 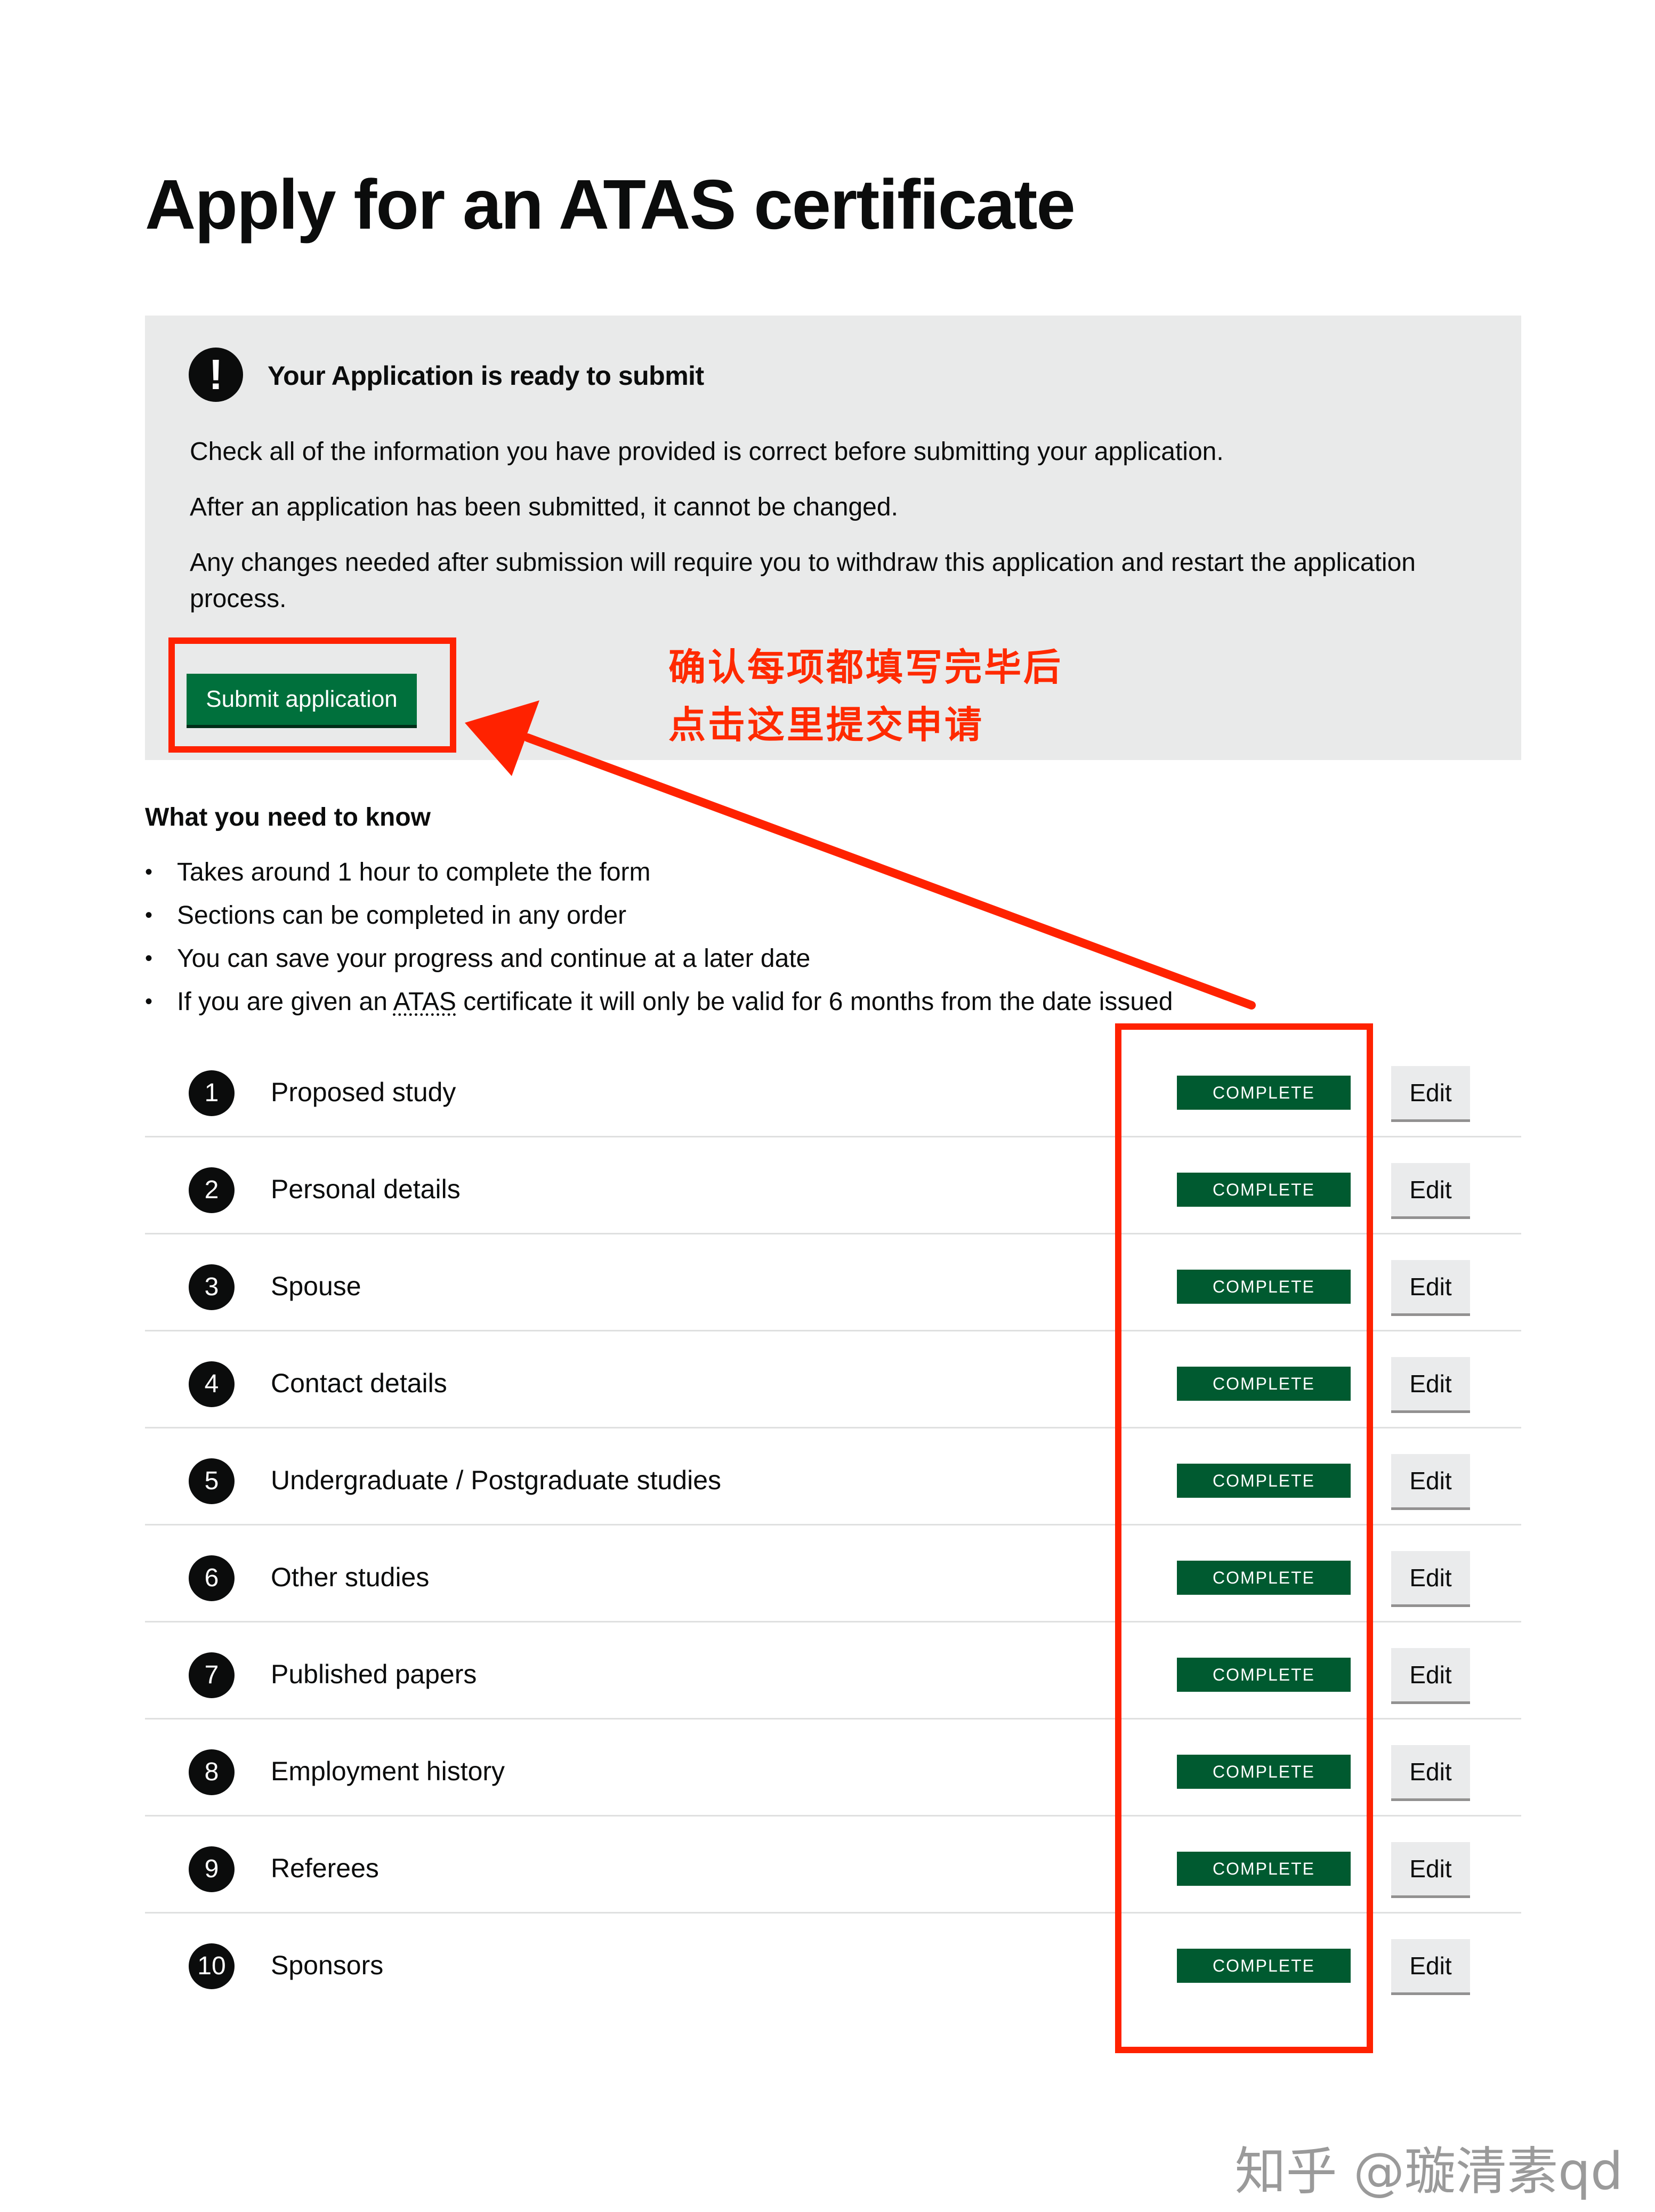 I want to click on task-label: Undergraduate / Postgraduate studies, so click(x=496, y=1480).